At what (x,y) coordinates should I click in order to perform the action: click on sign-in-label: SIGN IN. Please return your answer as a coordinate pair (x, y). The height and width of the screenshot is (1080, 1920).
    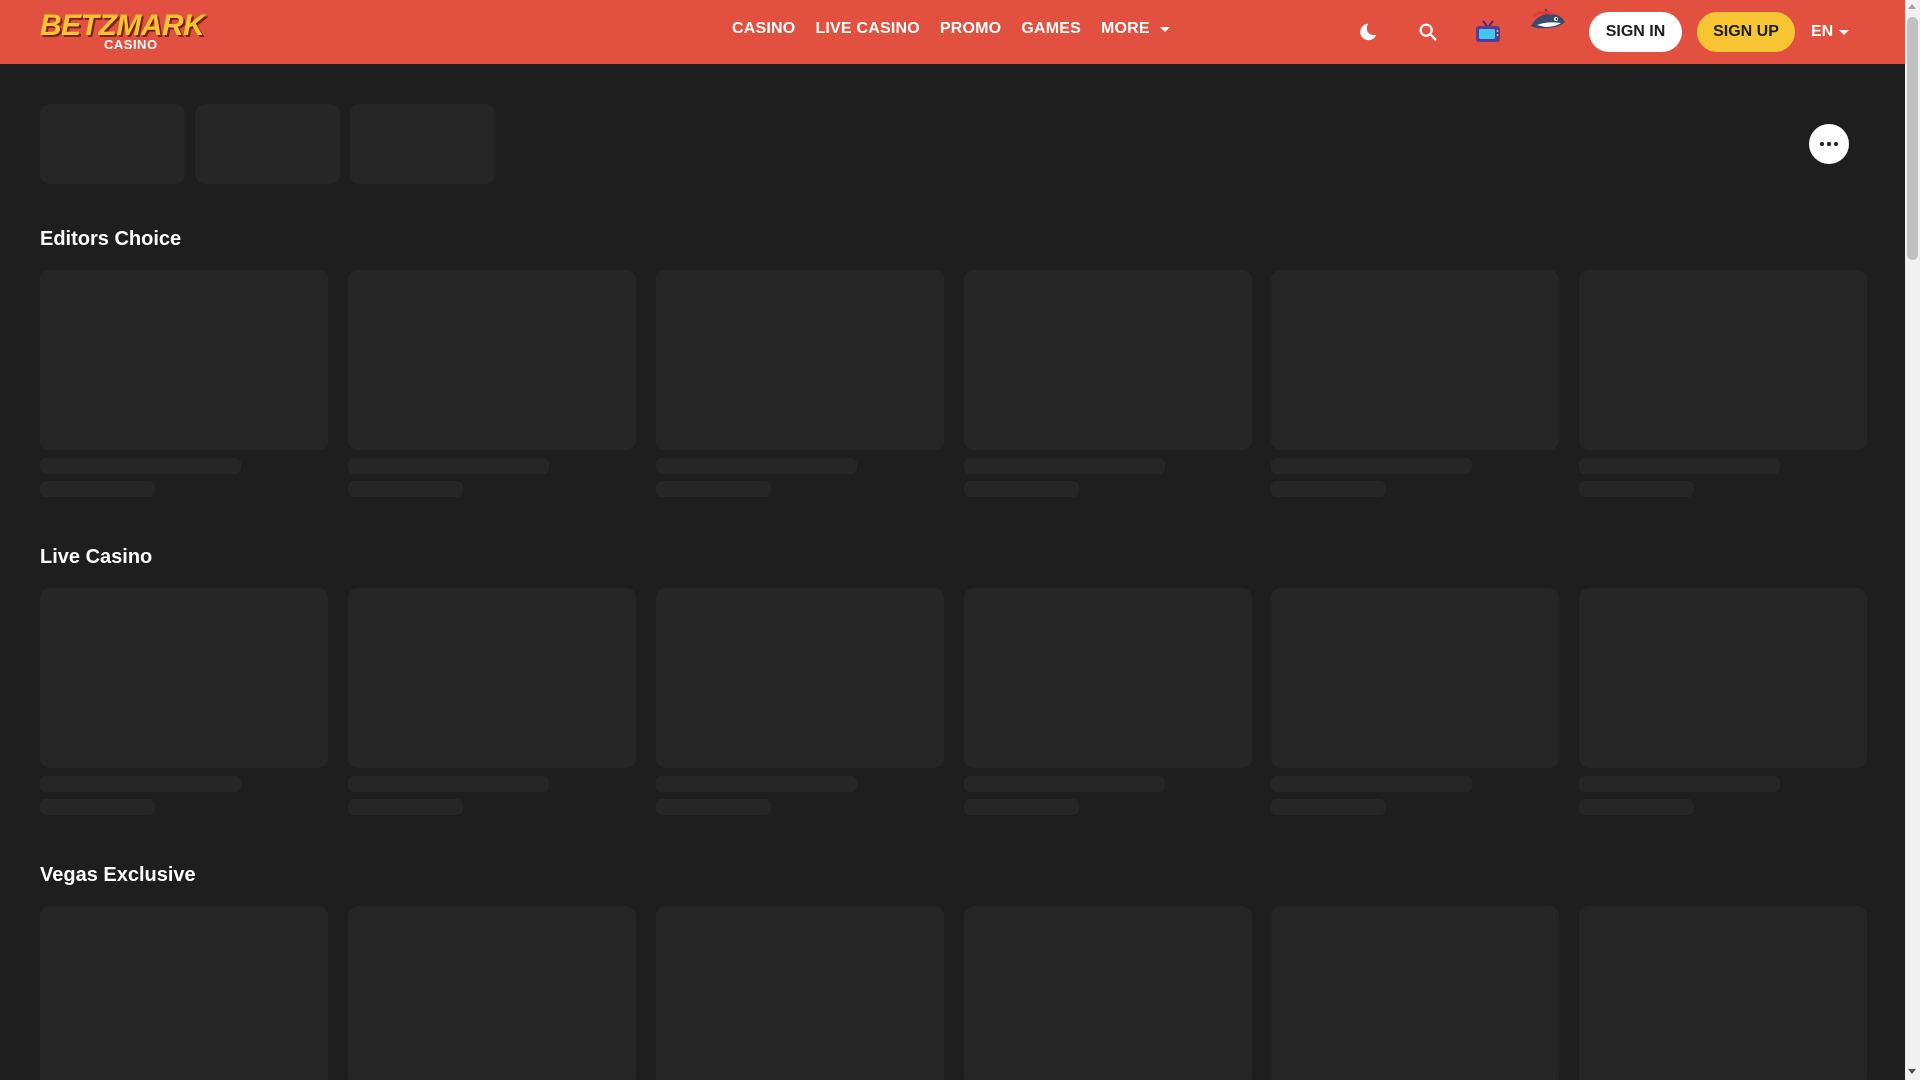
    Looking at the image, I should click on (1635, 31).